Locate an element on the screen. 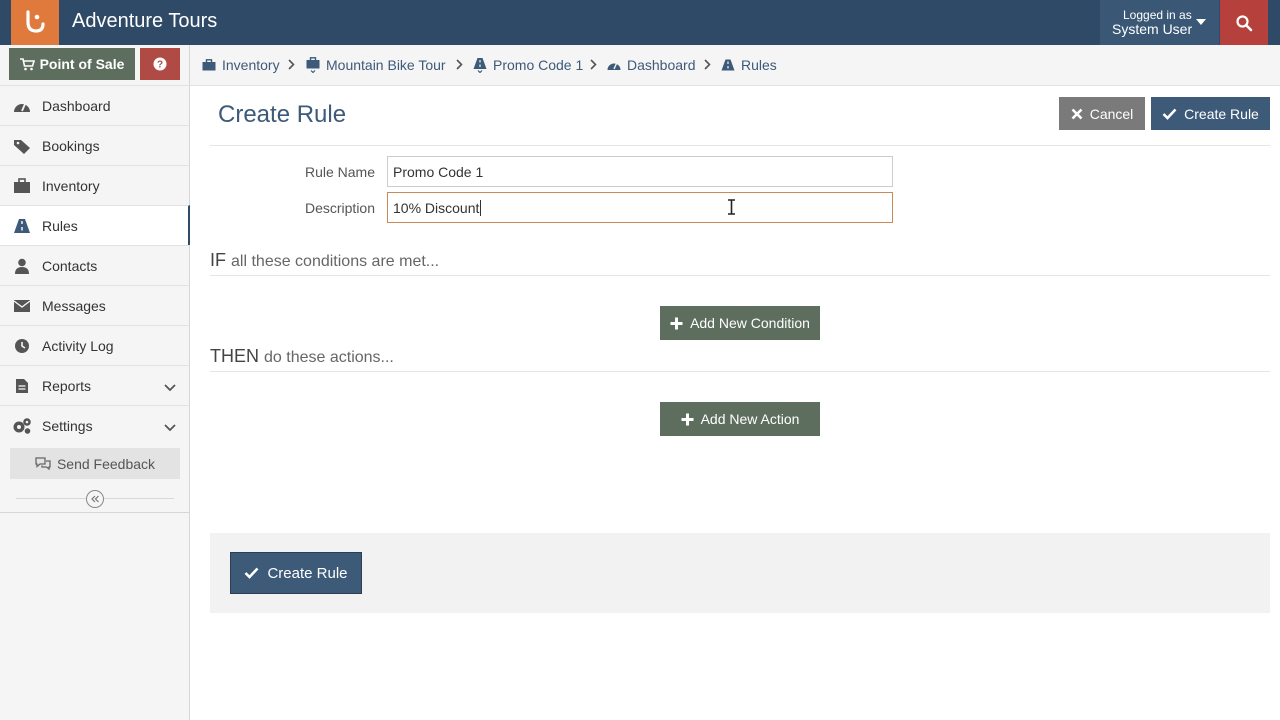 The width and height of the screenshot is (1280, 720). sidebar-item-settings: Settings is located at coordinates (95, 425).